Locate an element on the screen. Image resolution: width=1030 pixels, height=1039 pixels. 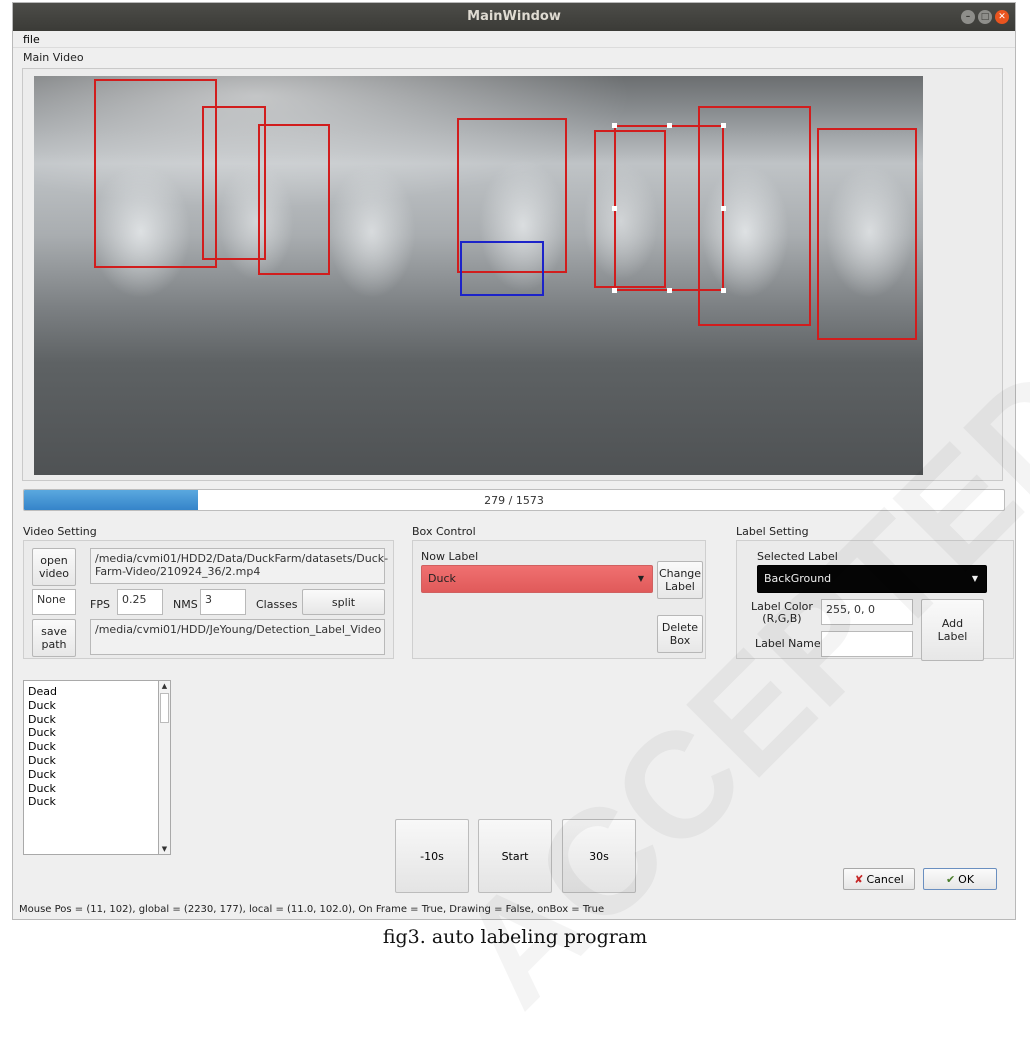
none-field: None is located at coordinates (54, 602).